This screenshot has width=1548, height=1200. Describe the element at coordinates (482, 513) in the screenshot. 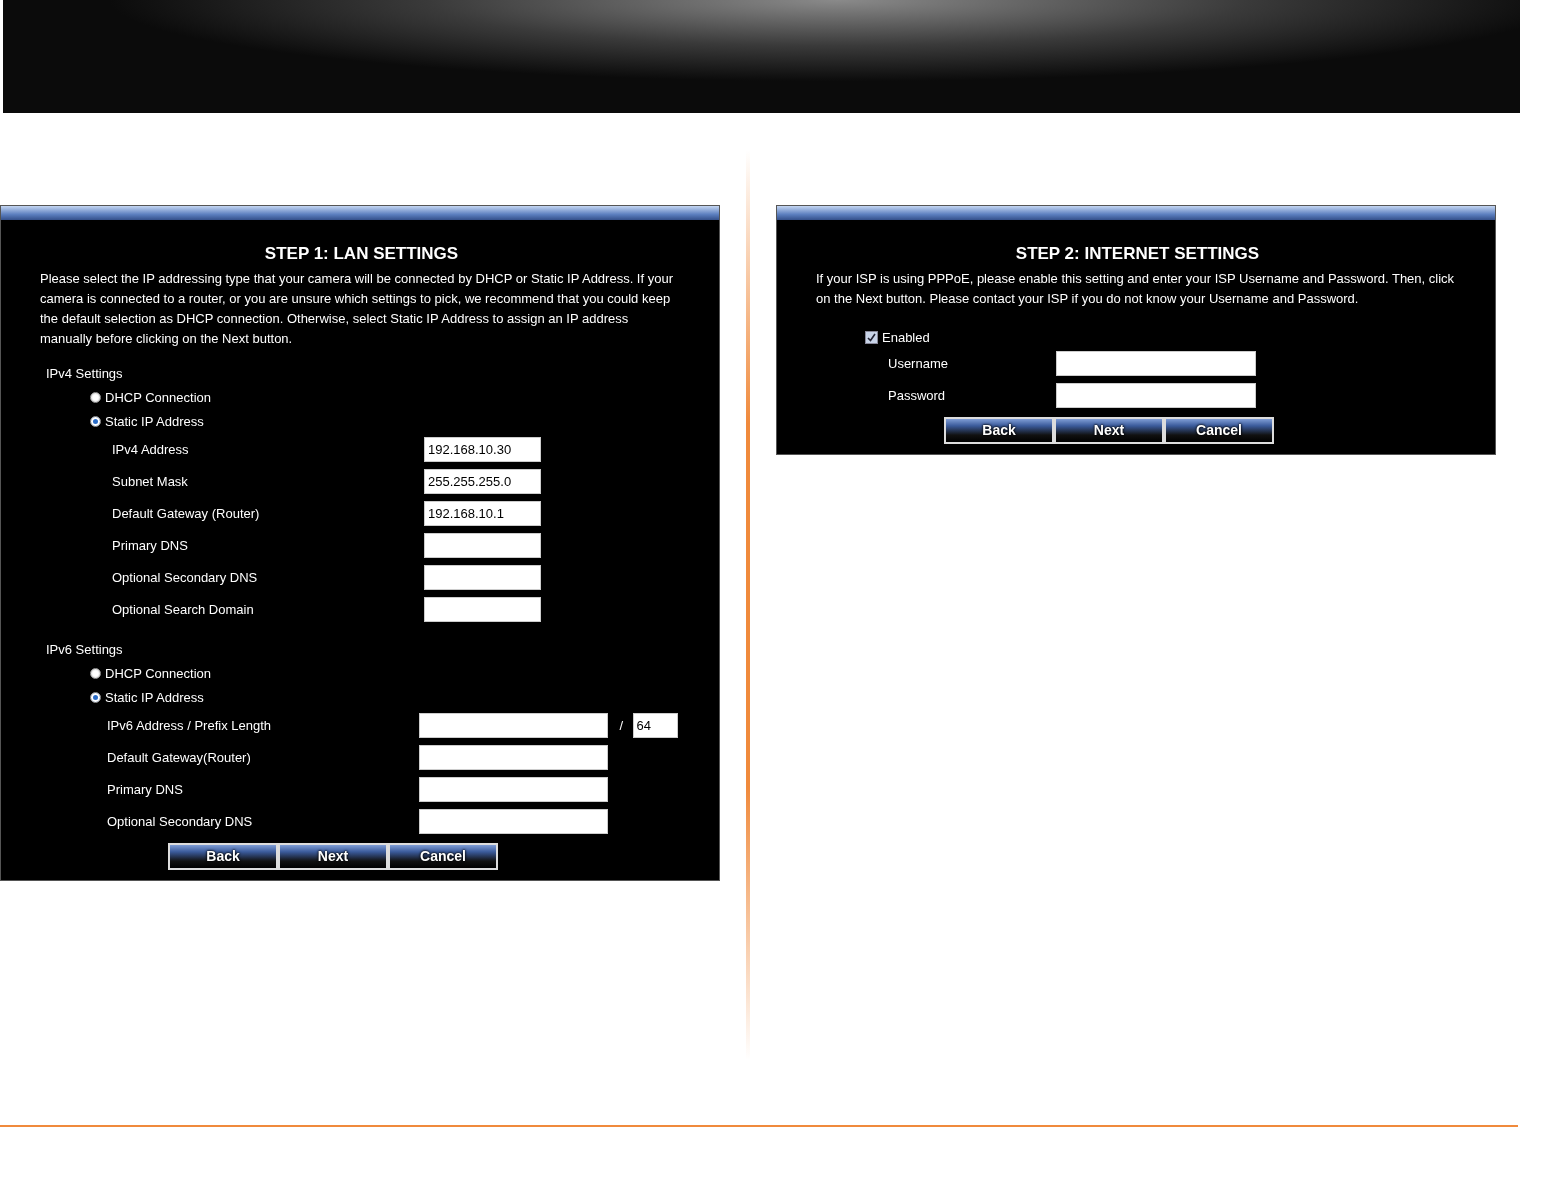

I see `input-field: 192.168.10.1` at that location.